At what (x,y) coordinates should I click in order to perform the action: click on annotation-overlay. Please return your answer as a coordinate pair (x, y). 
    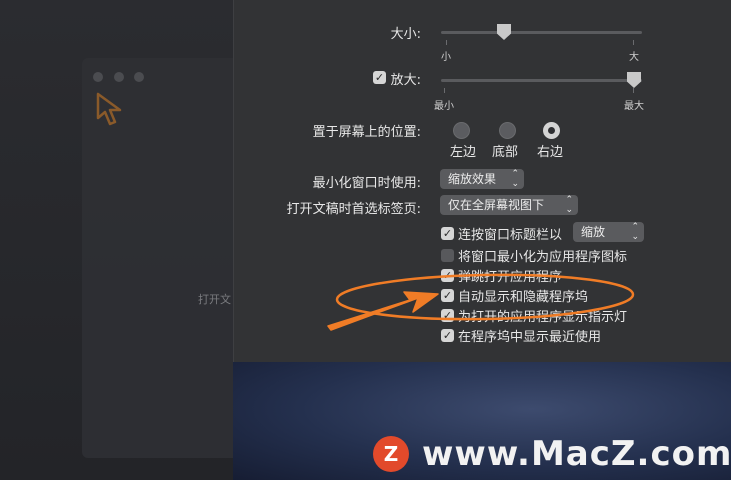
    Looking at the image, I should click on (481, 302).